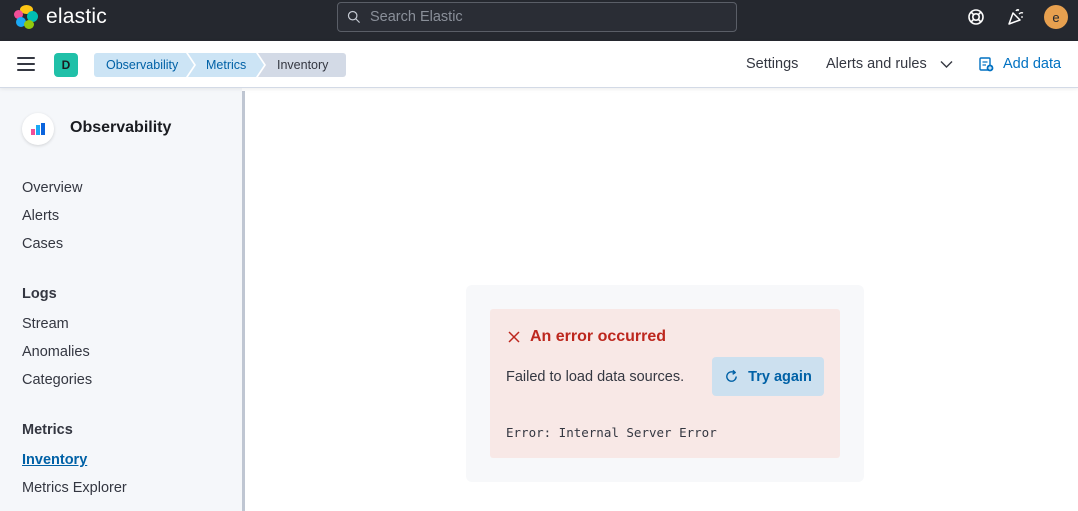 The width and height of the screenshot is (1078, 511). What do you see at coordinates (226, 65) in the screenshot?
I see `breadcrumb-metrics: Metrics` at bounding box center [226, 65].